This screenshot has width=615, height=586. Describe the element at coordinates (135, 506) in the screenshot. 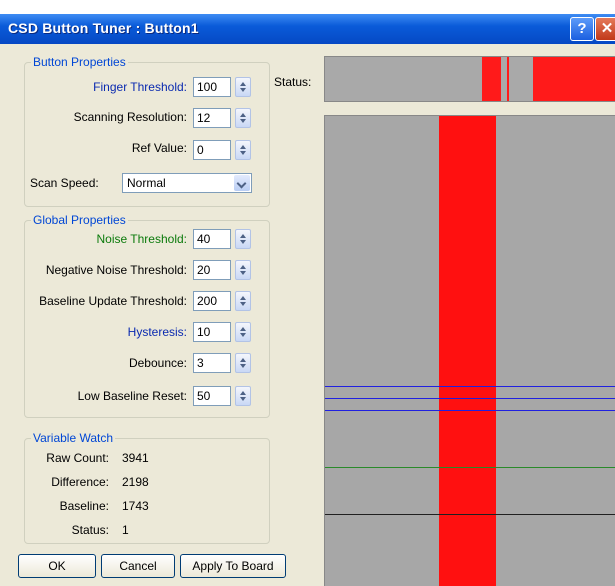

I see `baseline-value: 1743` at that location.